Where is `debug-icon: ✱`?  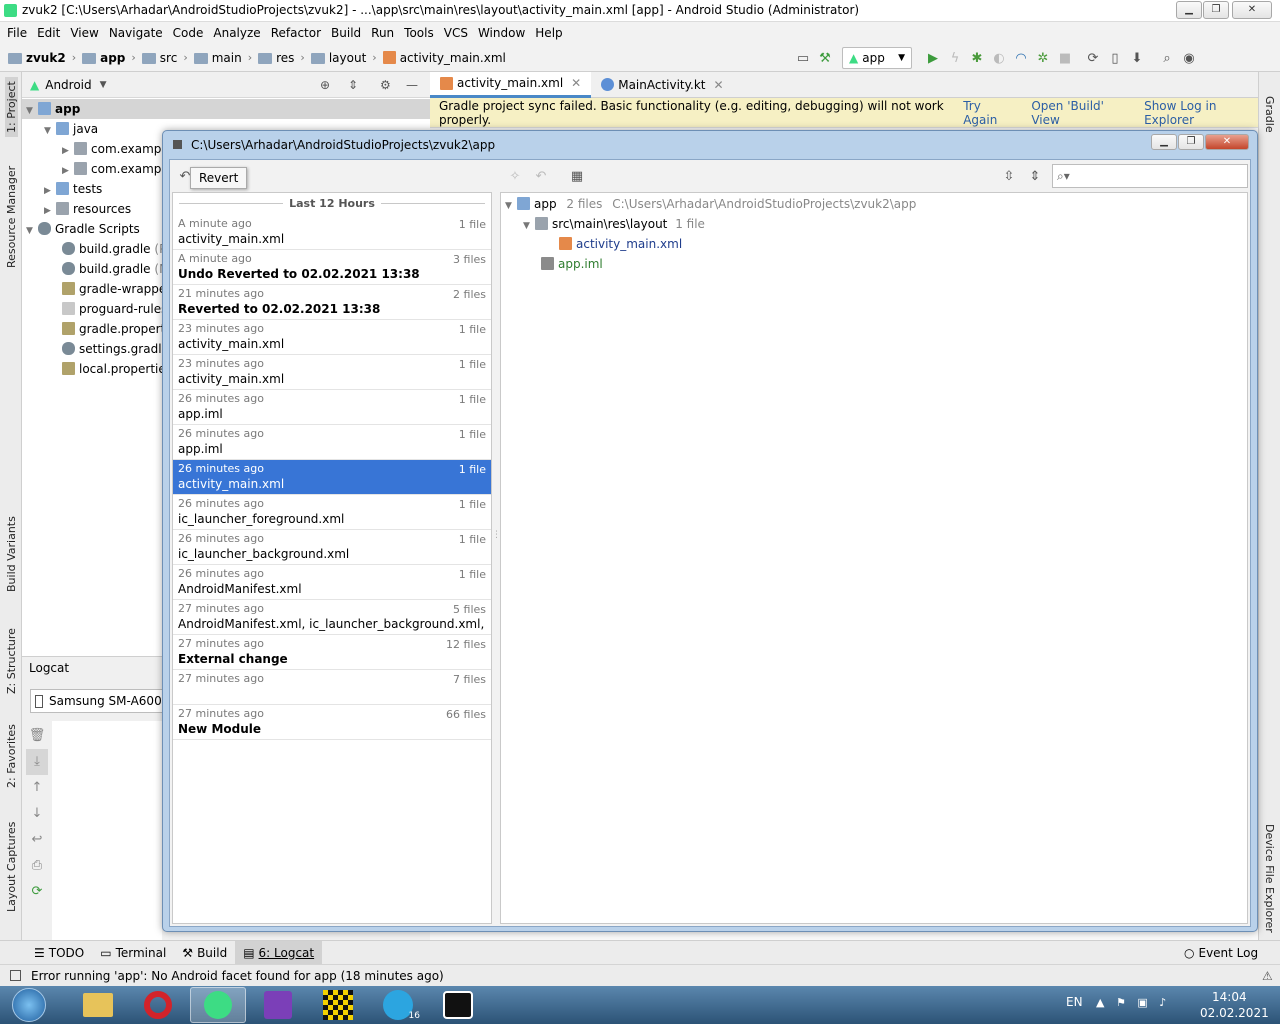
debug-icon: ✱ is located at coordinates (977, 58).